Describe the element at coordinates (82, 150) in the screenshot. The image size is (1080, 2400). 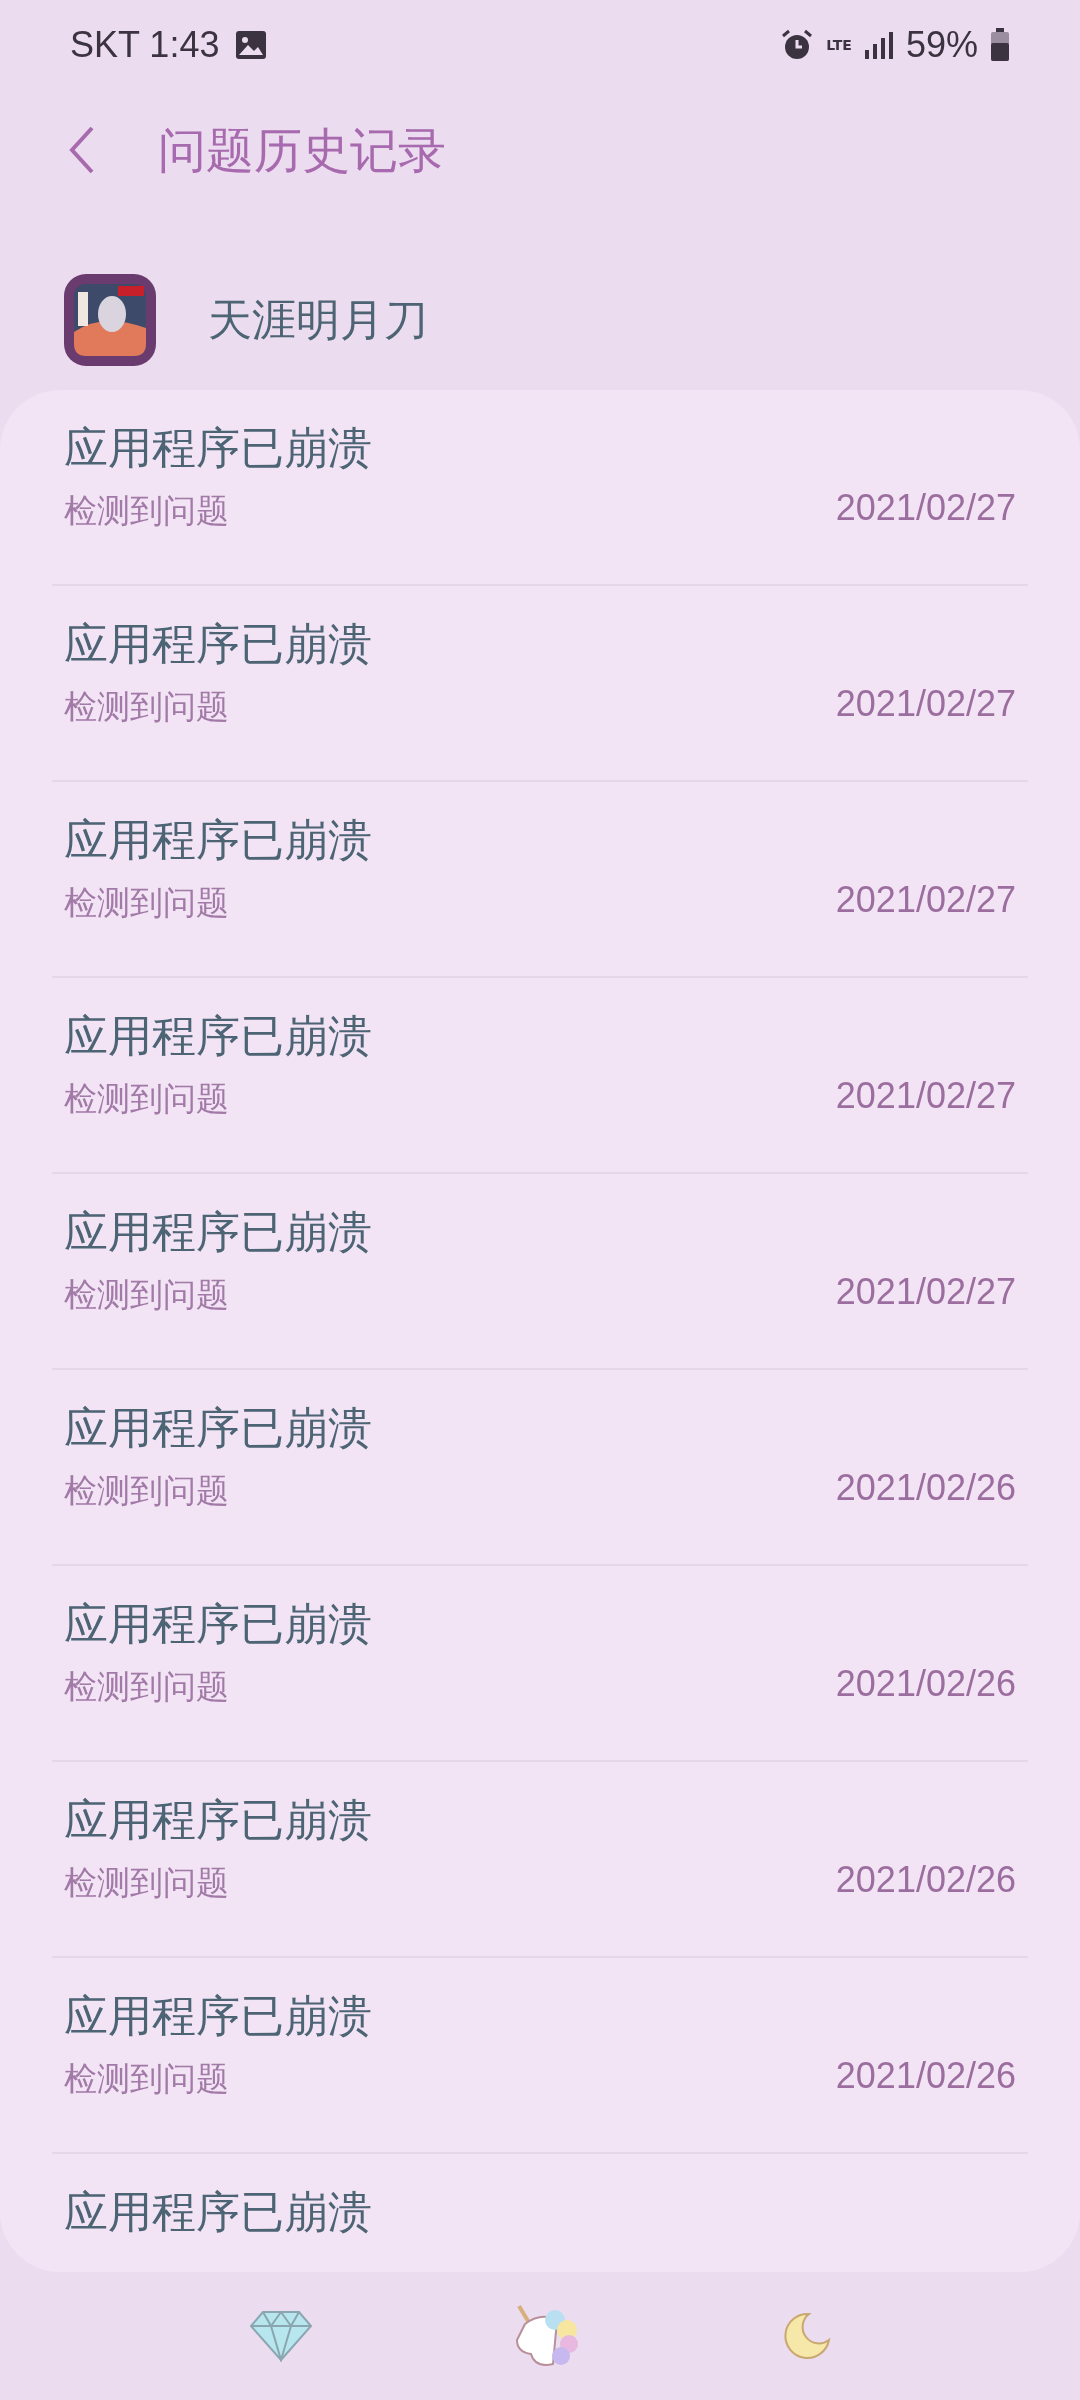
I see `back-icon` at that location.